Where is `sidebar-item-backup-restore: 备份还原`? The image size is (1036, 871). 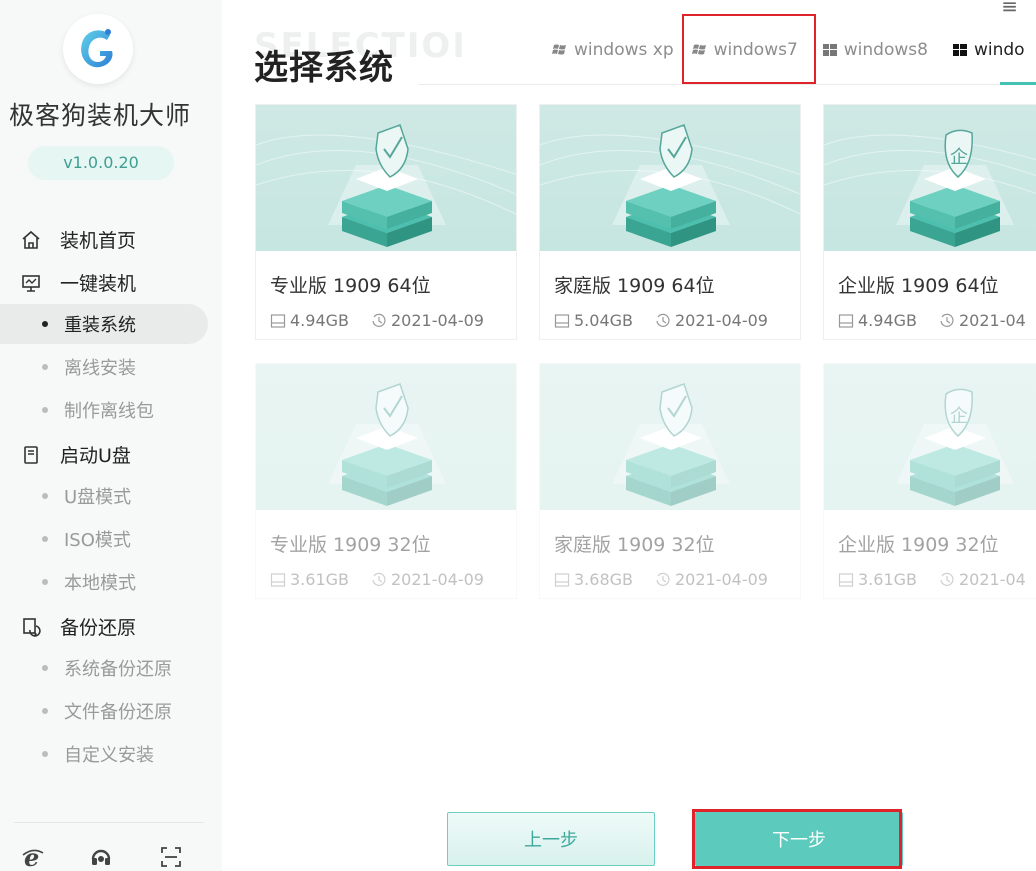
sidebar-item-backup-restore: 备份还原 is located at coordinates (78, 626).